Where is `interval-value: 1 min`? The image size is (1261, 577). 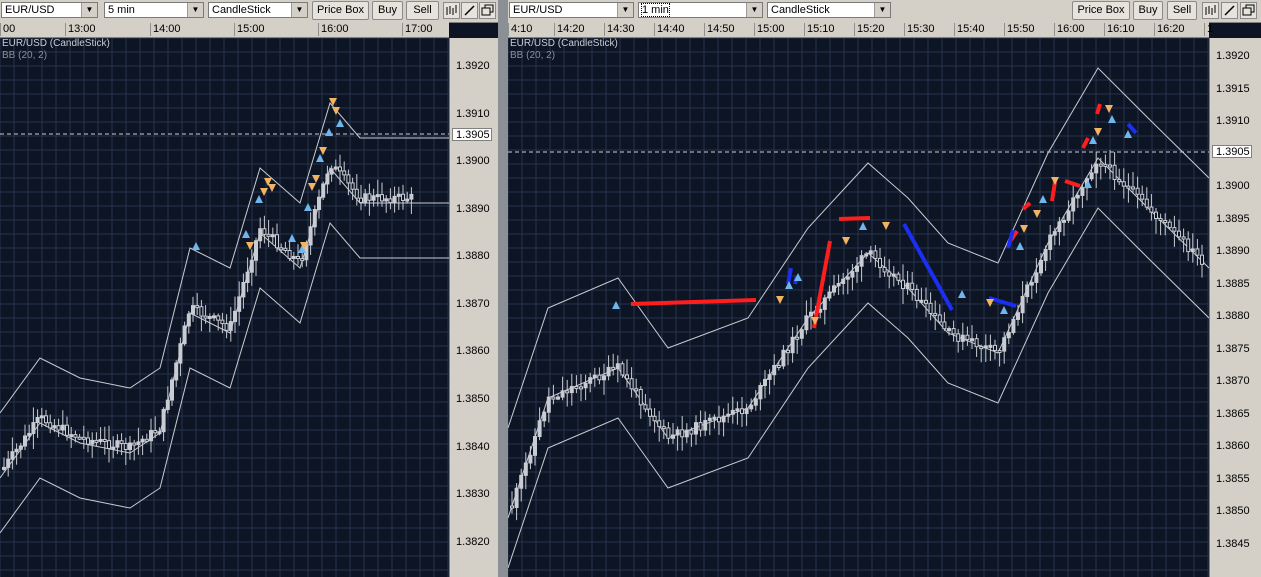 interval-value: 1 min is located at coordinates (655, 10).